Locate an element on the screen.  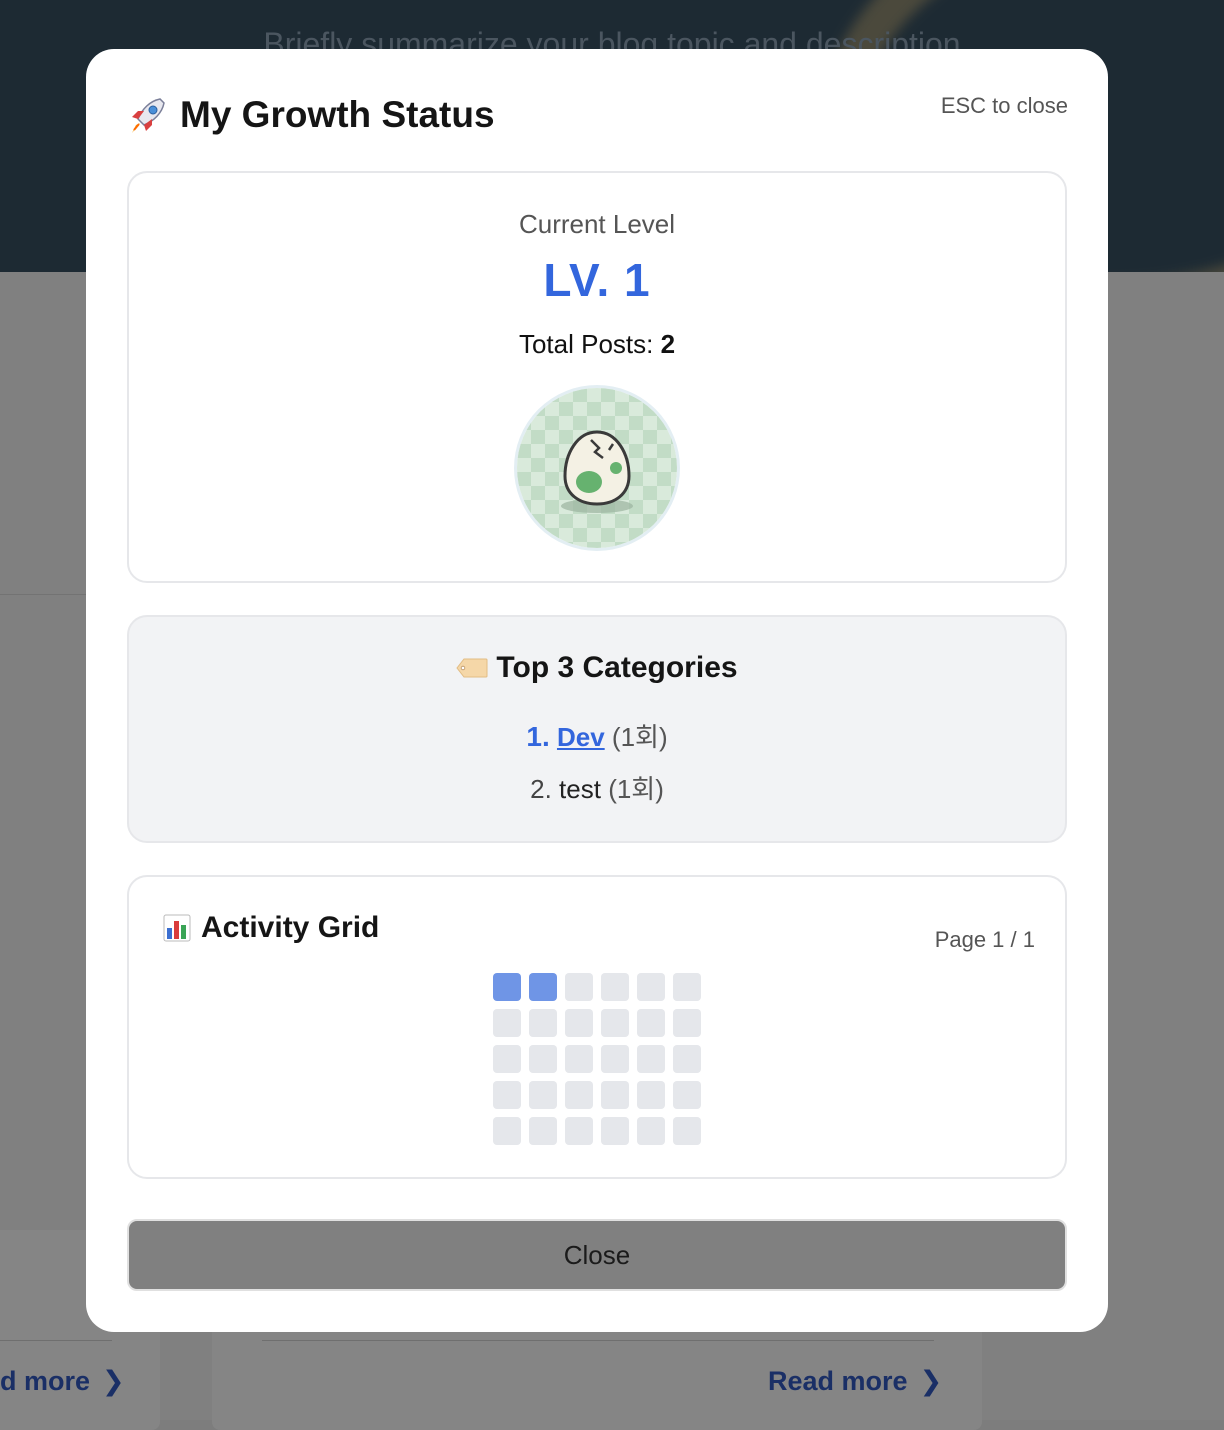
activity-grid is located at coordinates (597, 1059).